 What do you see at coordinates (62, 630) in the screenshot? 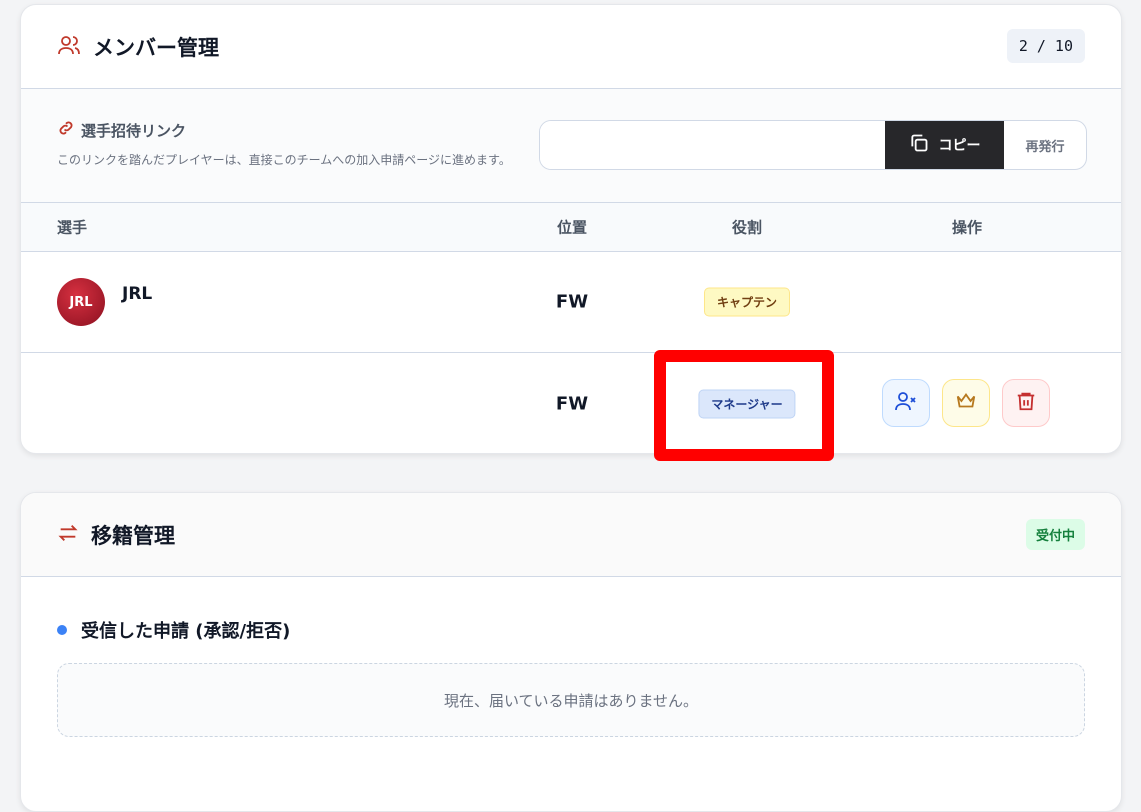
I see `bullet-dot-icon` at bounding box center [62, 630].